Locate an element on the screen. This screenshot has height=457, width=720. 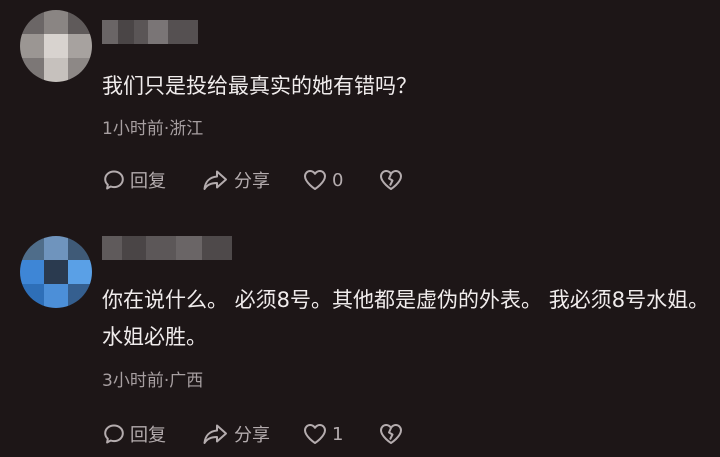
like-button: 0 is located at coordinates (340, 180).